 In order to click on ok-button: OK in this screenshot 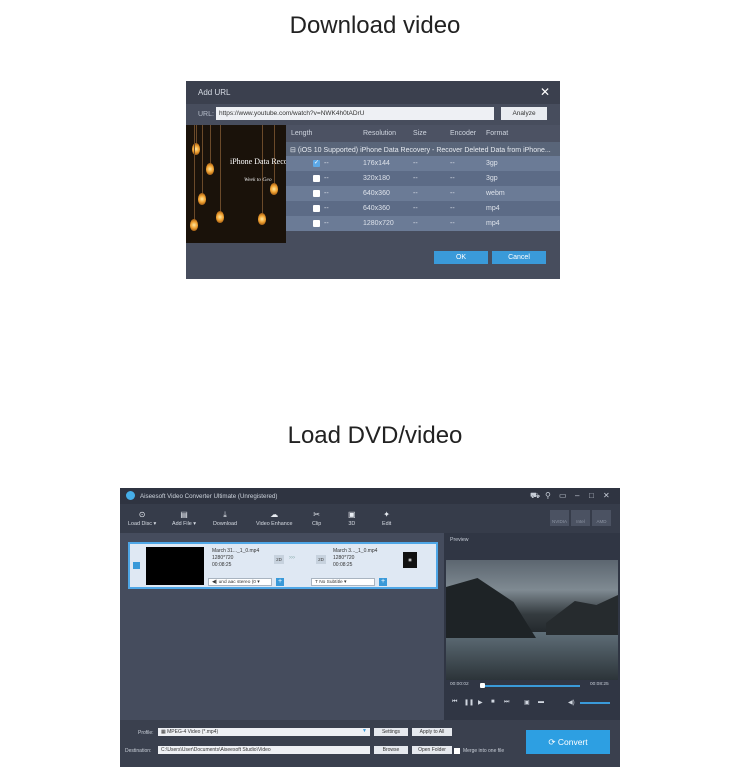, I will do `click(461, 257)`.